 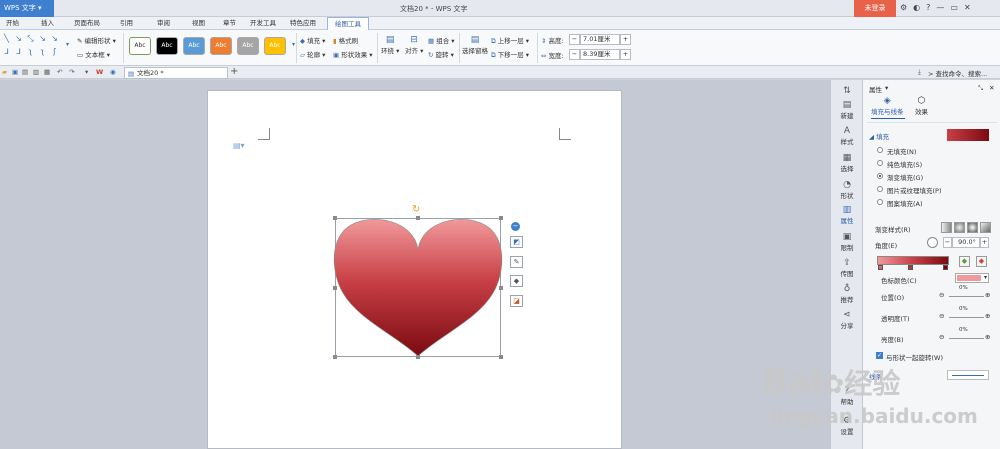 What do you see at coordinates (574, 54) in the screenshot?
I see `width-decrement-button: −` at bounding box center [574, 54].